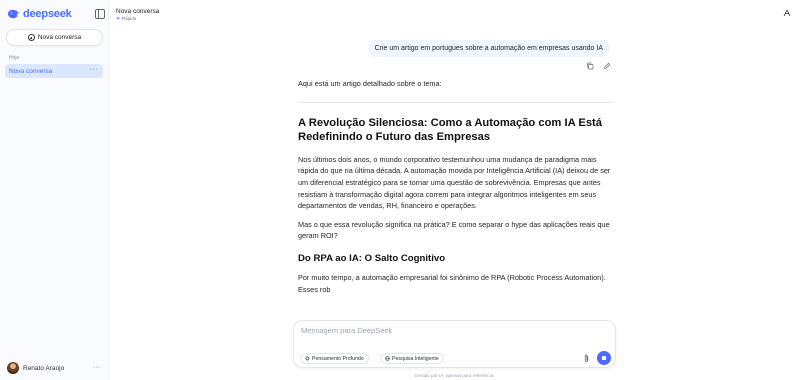 The image size is (800, 380). I want to click on plus-circle-icon, so click(31, 37).